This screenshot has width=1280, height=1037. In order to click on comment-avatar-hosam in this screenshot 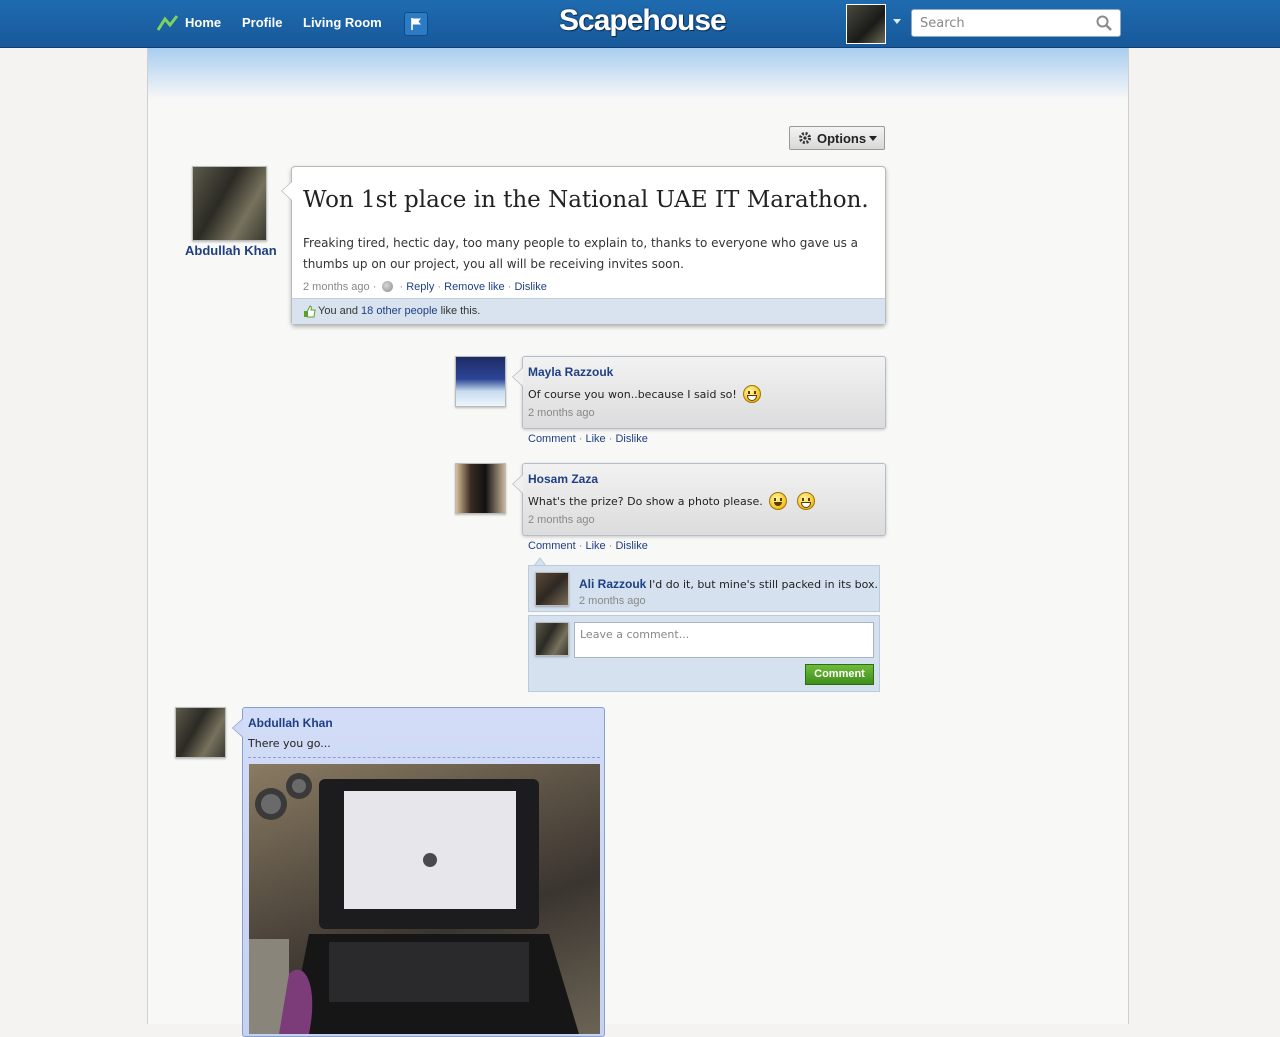, I will do `click(480, 488)`.